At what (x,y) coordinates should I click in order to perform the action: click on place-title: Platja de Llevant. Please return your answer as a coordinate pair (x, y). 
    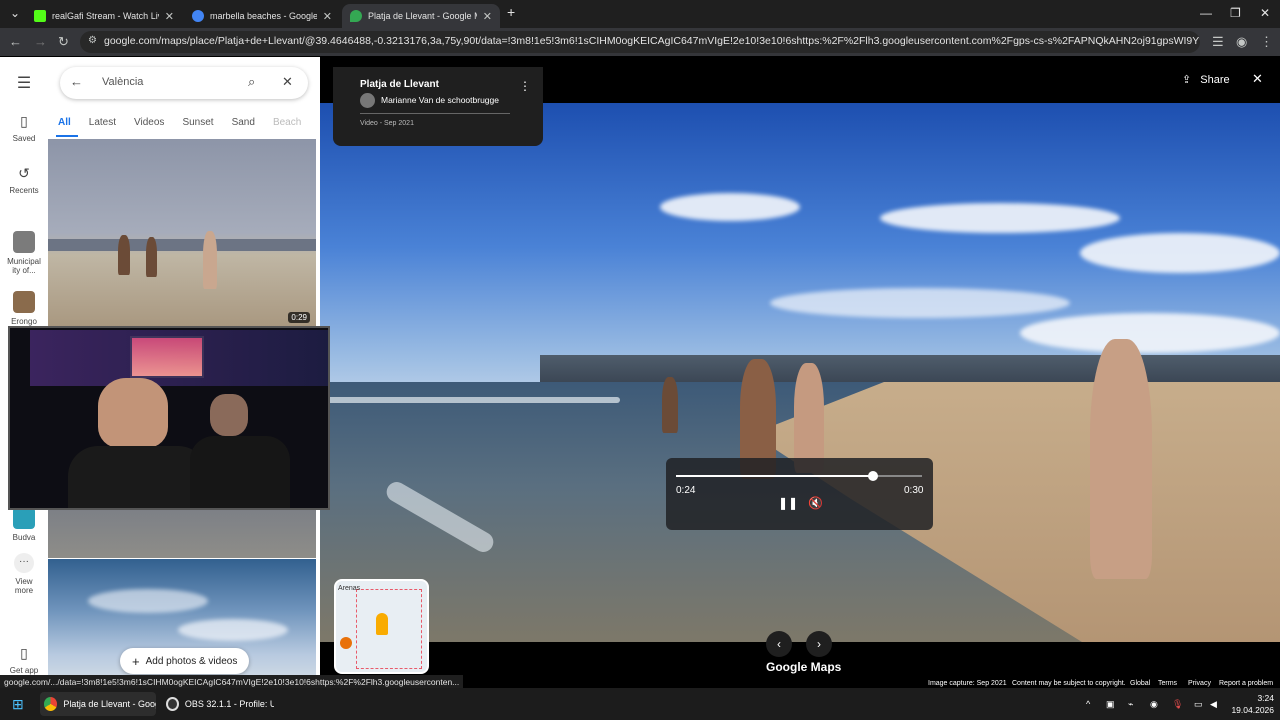
    Looking at the image, I should click on (399, 84).